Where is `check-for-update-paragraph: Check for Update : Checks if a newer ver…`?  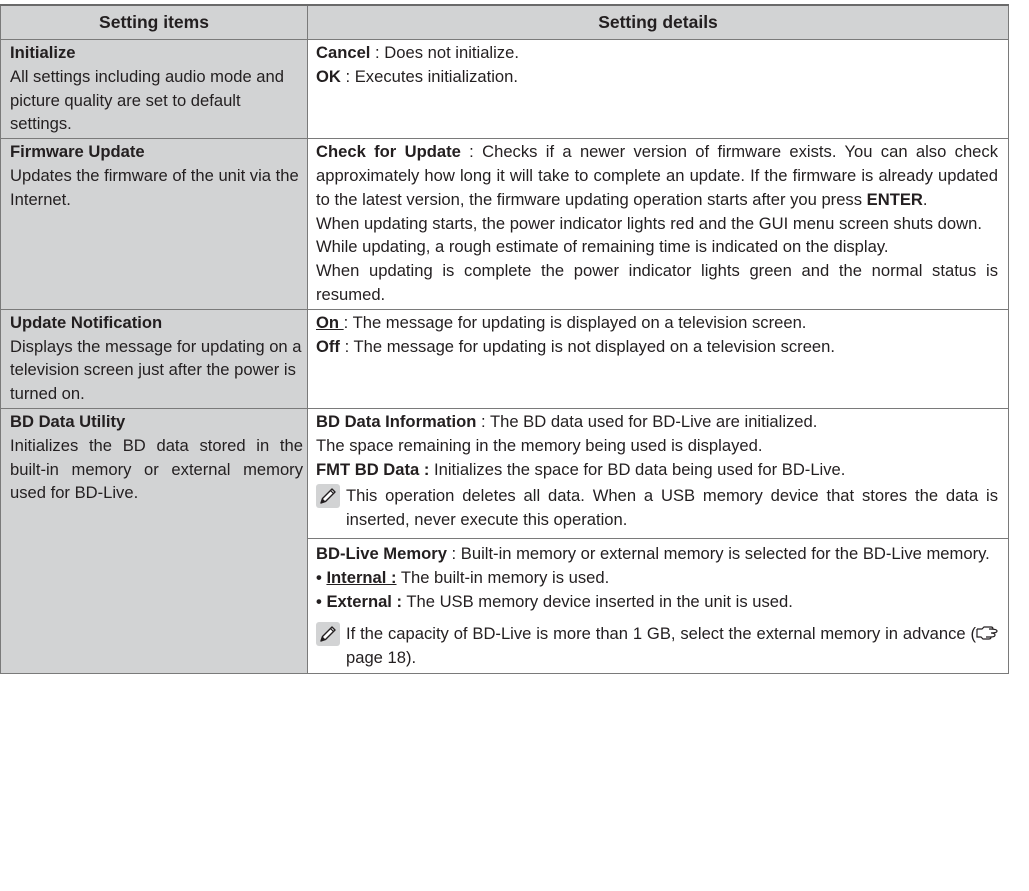
check-for-update-paragraph: Check for Update : Checks if a newer ver… is located at coordinates (657, 175).